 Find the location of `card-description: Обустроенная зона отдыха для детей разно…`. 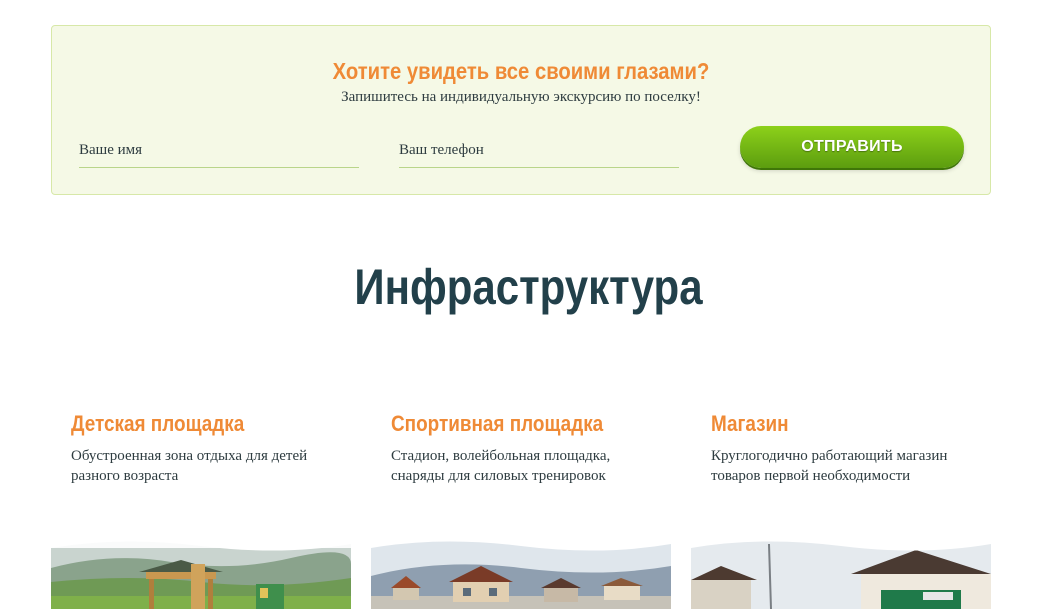

card-description: Обустроенная зона отдыха для детей разно… is located at coordinates (189, 466).